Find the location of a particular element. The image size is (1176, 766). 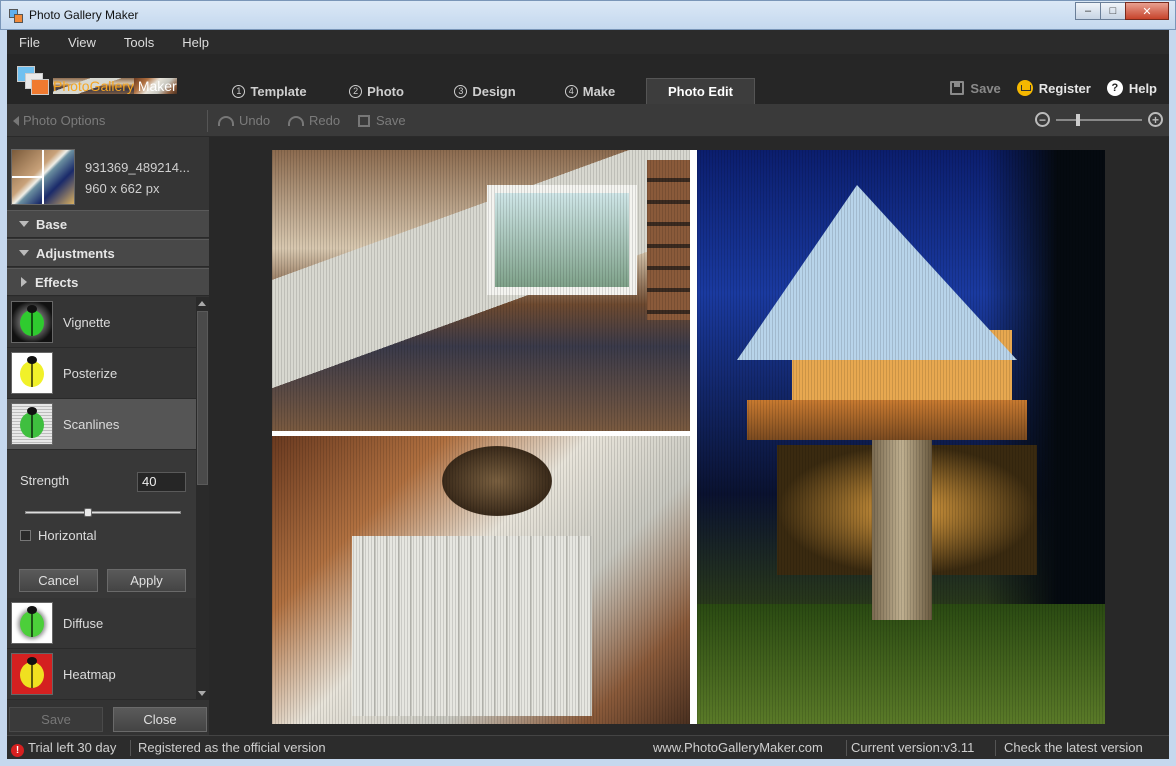

panel-save-button: Save is located at coordinates (56, 719).